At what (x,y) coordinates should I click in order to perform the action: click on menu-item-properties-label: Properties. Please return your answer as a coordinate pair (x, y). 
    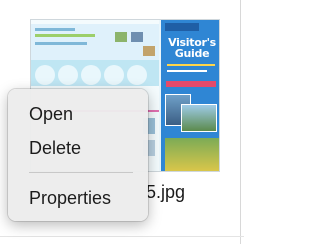
    Looking at the image, I should click on (70, 198).